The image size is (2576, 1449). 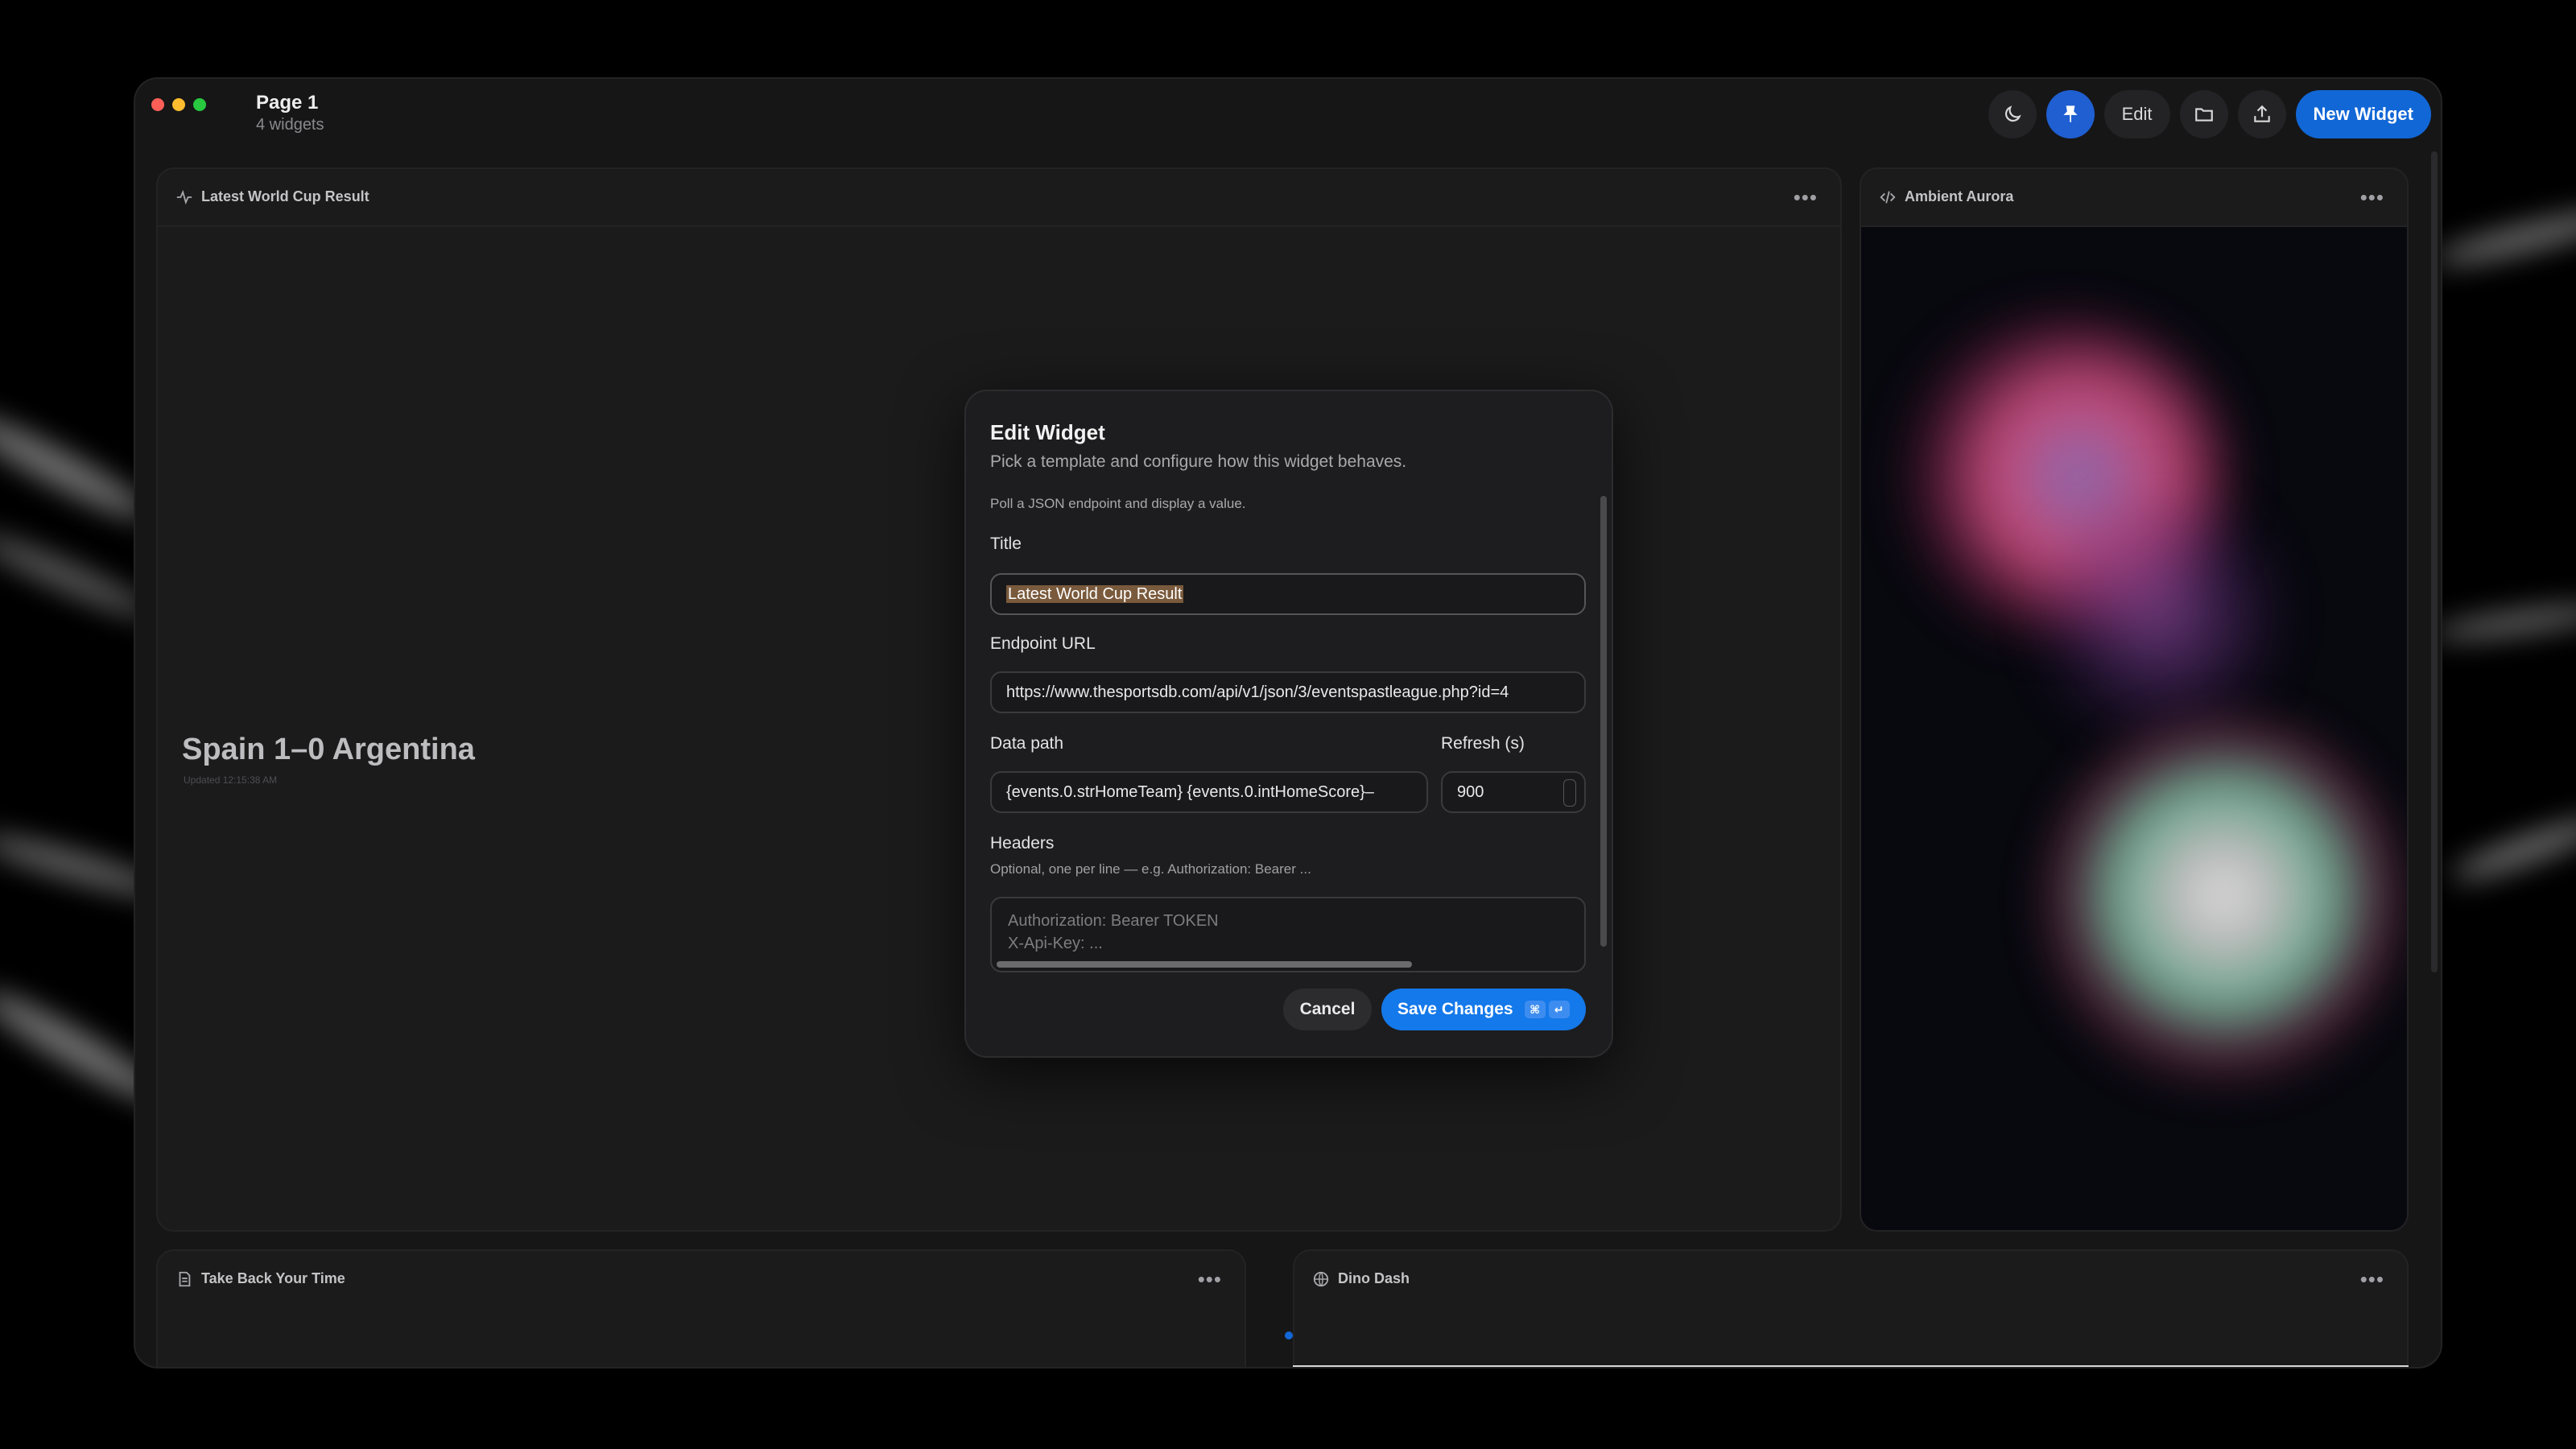 What do you see at coordinates (157, 104) in the screenshot?
I see `close-window-button` at bounding box center [157, 104].